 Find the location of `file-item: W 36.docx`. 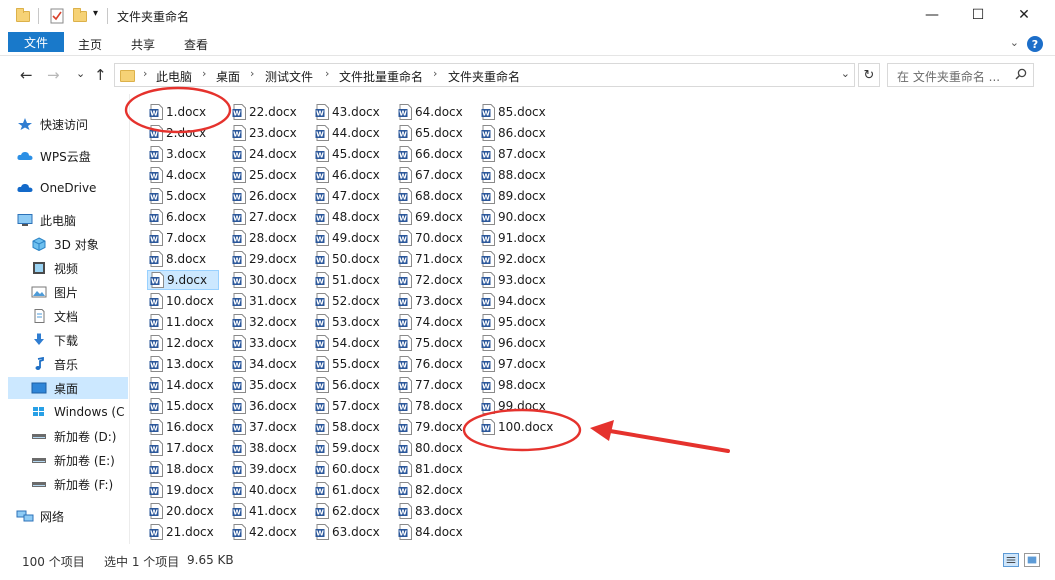

file-item: W 36.docx is located at coordinates (267, 406).